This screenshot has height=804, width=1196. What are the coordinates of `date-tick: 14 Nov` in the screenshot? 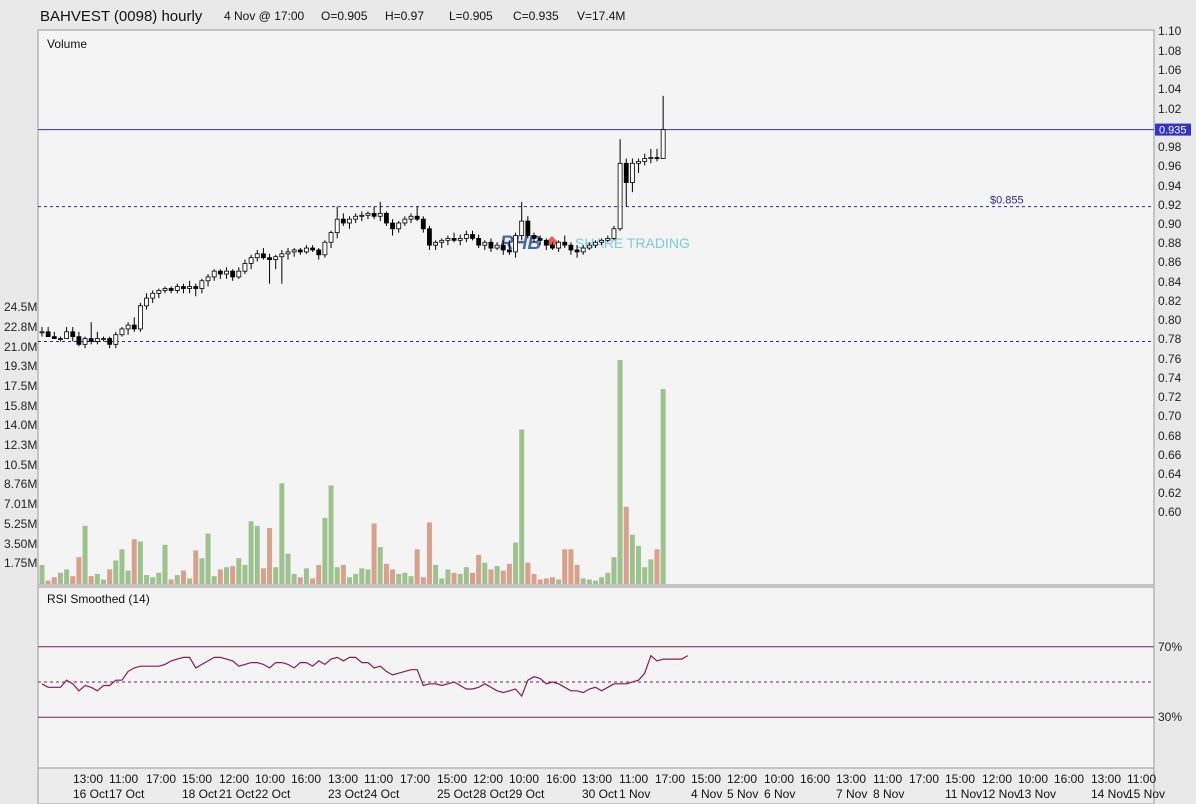 It's located at (1110, 794).